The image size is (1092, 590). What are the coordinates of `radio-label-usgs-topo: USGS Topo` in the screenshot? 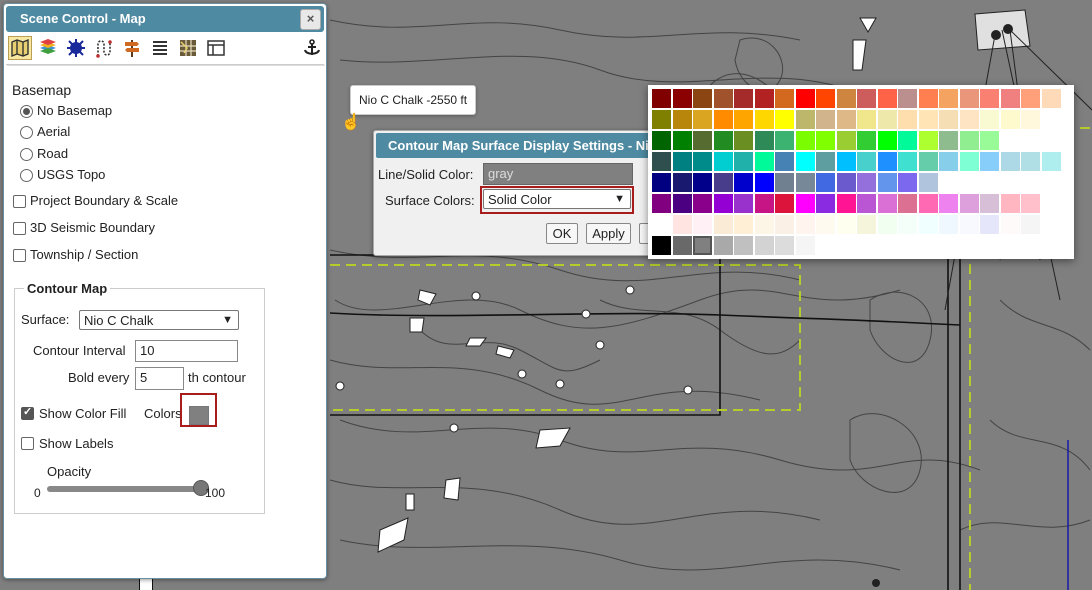 It's located at (71, 174).